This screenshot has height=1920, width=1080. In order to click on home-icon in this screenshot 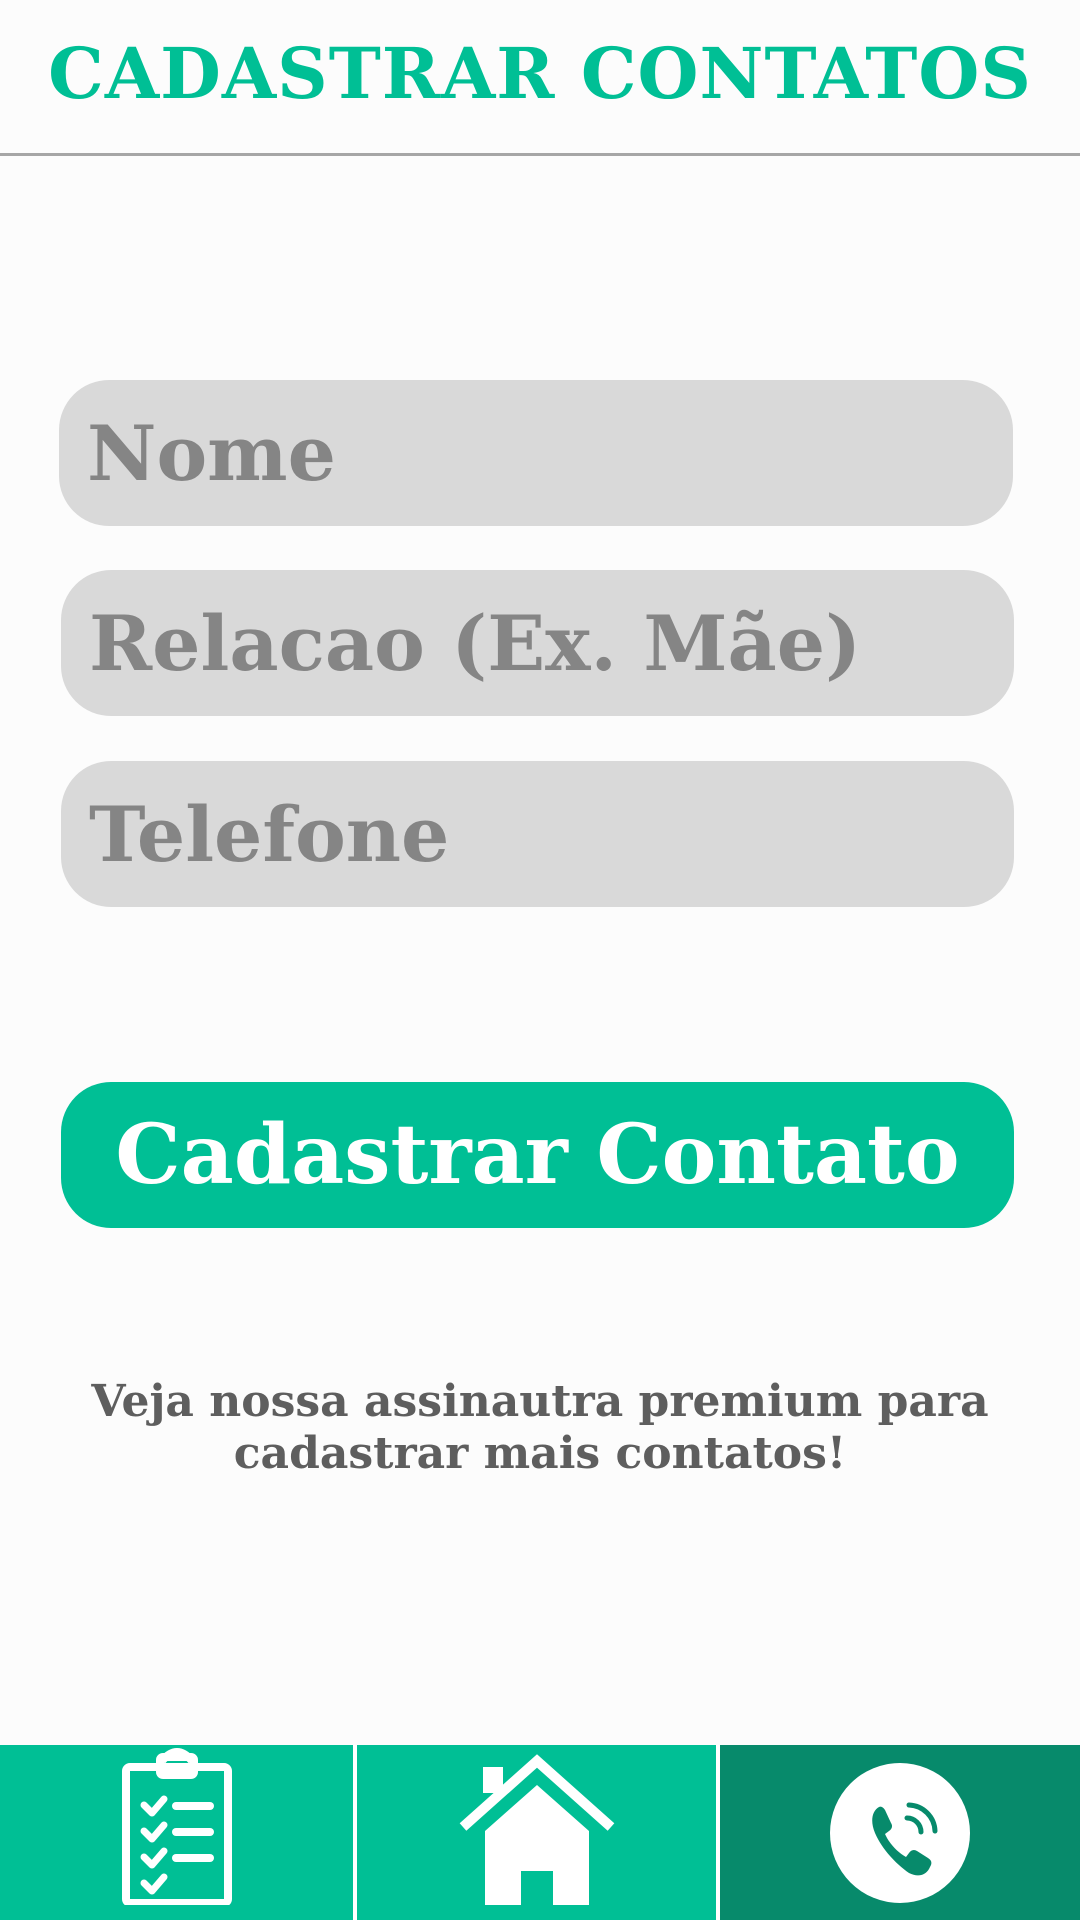, I will do `click(537, 1825)`.